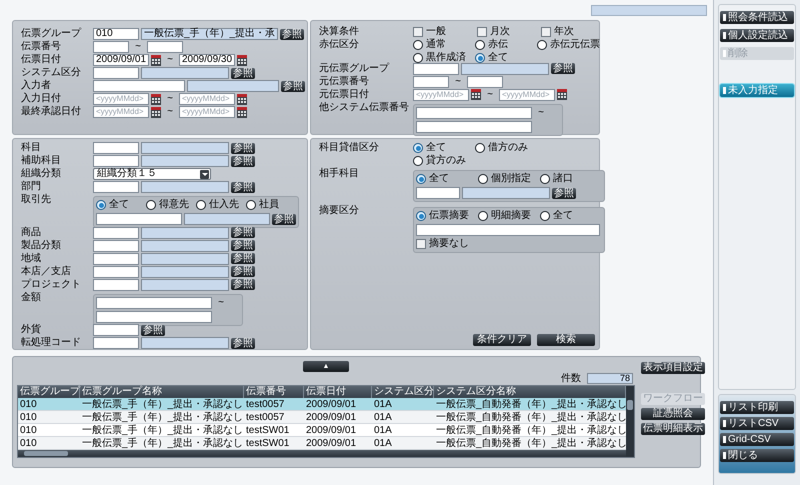  I want to click on form-button: 条件クリア, so click(502, 340).